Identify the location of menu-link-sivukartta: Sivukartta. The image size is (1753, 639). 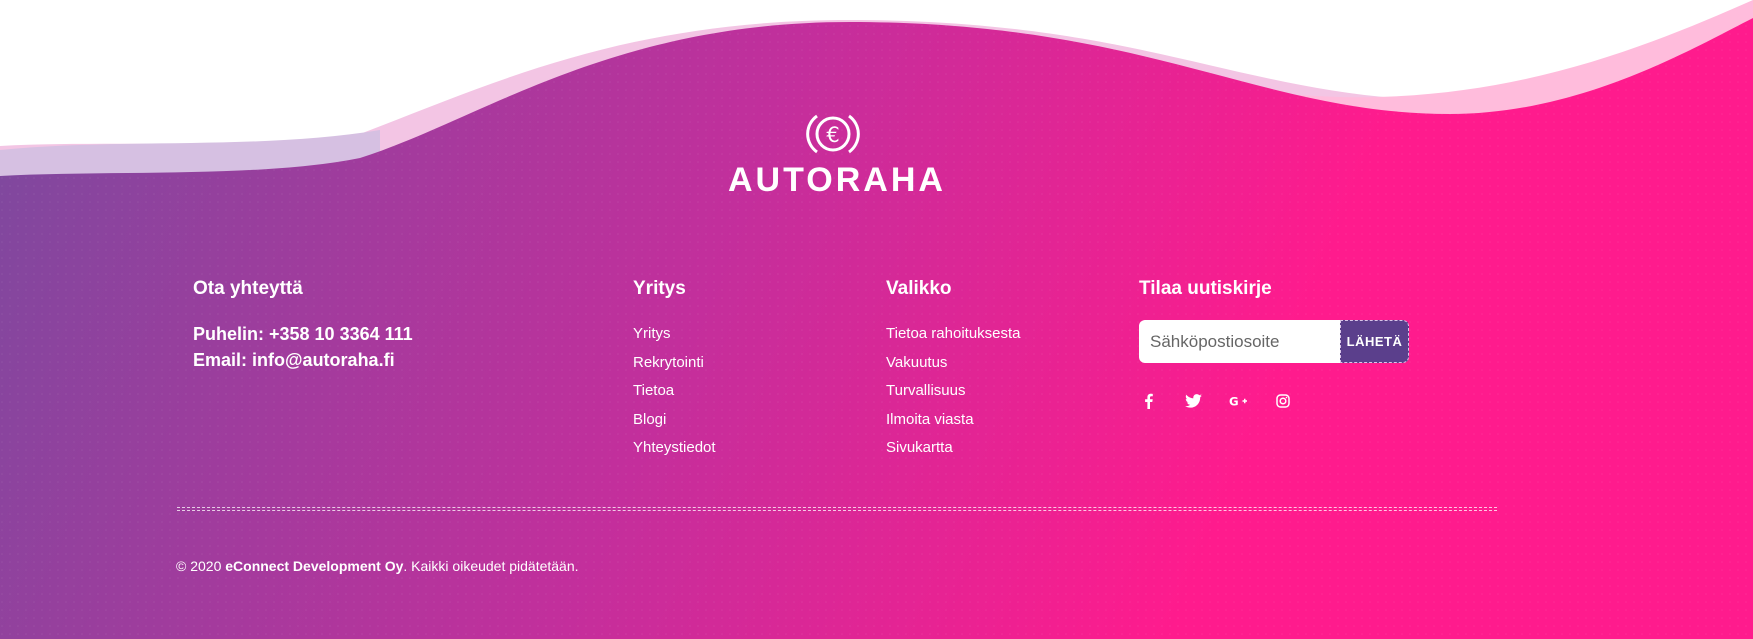
(919, 447).